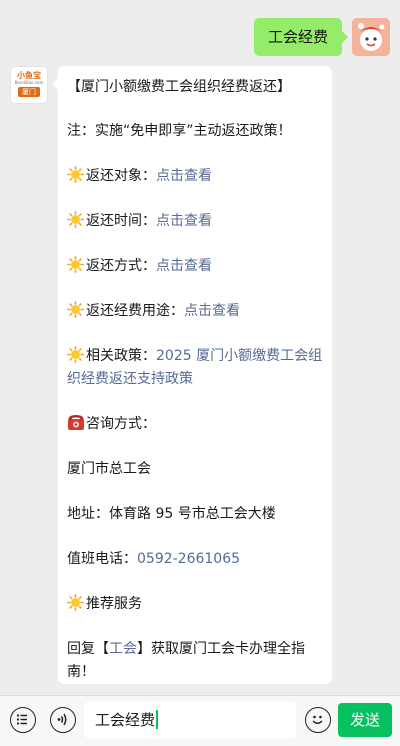  I want to click on phone-number-link: 0592-2661065, so click(188, 559).